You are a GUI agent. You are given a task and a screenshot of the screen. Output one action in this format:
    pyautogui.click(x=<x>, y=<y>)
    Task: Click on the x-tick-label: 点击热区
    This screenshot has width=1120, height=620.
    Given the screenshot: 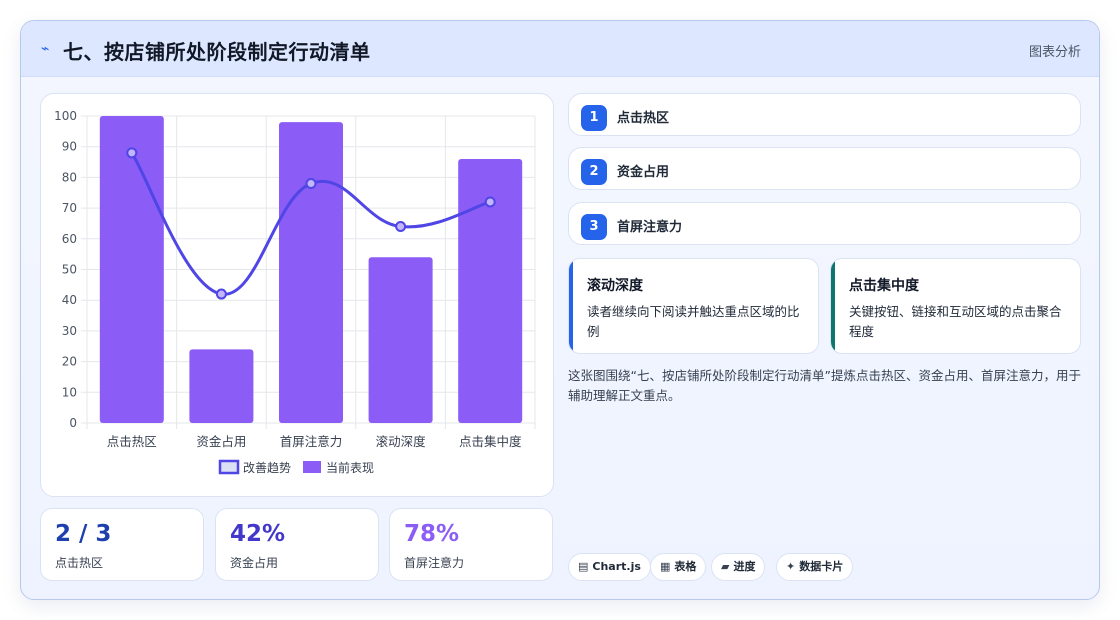 What is the action you would take?
    pyautogui.click(x=132, y=441)
    